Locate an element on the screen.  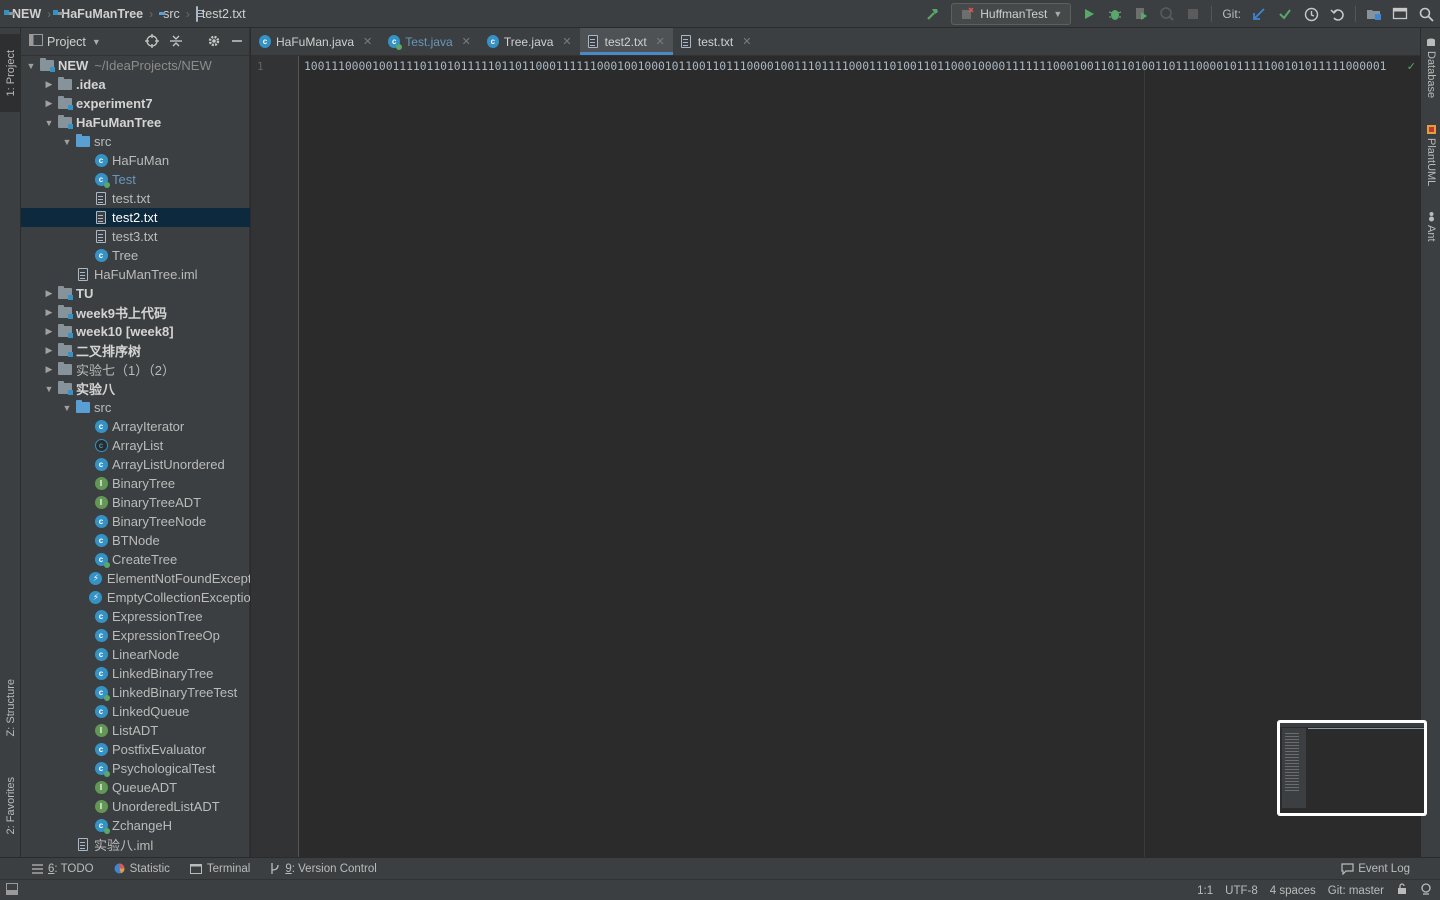
tree-node: ▶IUnorderedListADT is located at coordinates (135, 806).